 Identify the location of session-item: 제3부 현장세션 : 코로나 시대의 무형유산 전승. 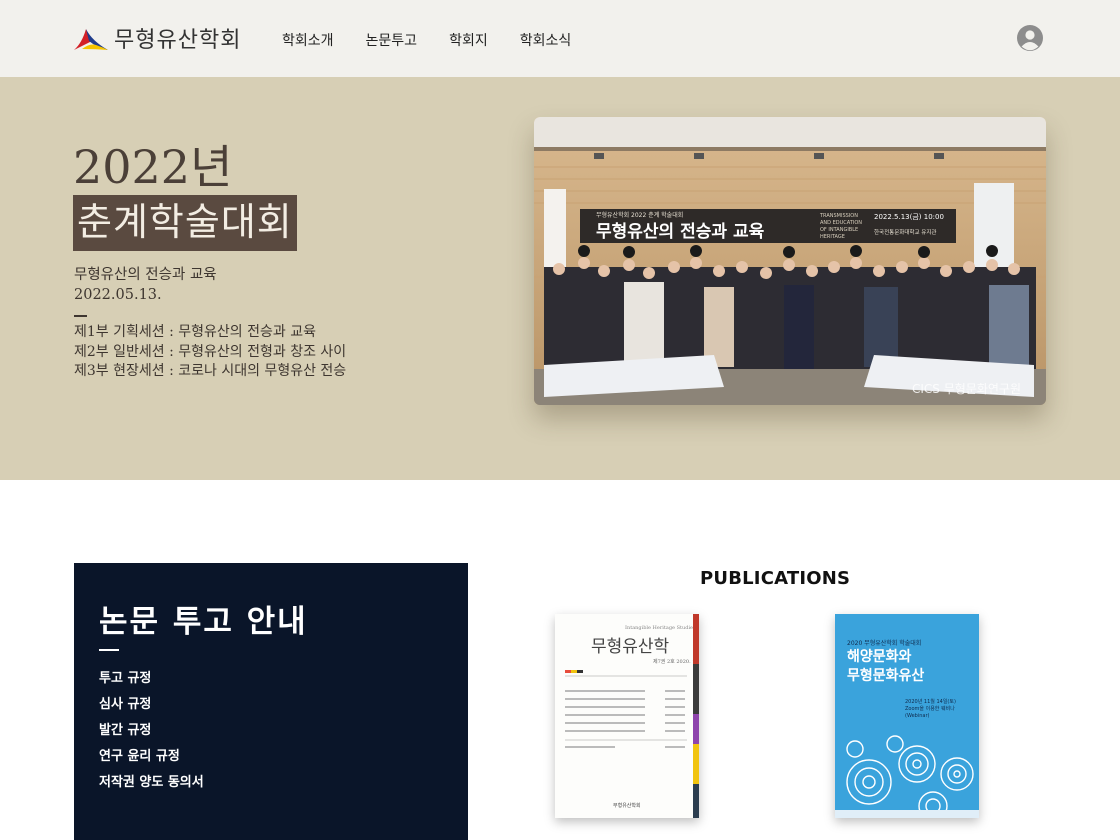
(210, 371).